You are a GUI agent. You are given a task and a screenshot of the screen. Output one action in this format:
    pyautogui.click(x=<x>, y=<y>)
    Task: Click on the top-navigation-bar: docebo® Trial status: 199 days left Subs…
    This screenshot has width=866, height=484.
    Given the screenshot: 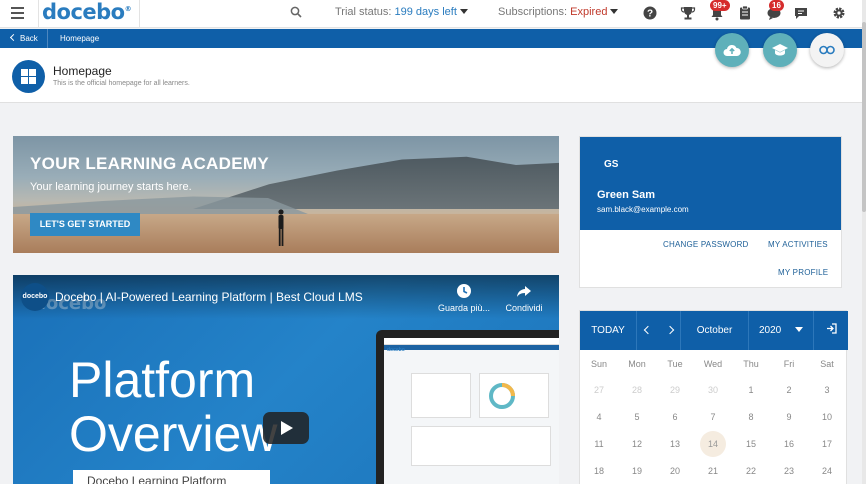 What is the action you would take?
    pyautogui.click(x=433, y=14)
    